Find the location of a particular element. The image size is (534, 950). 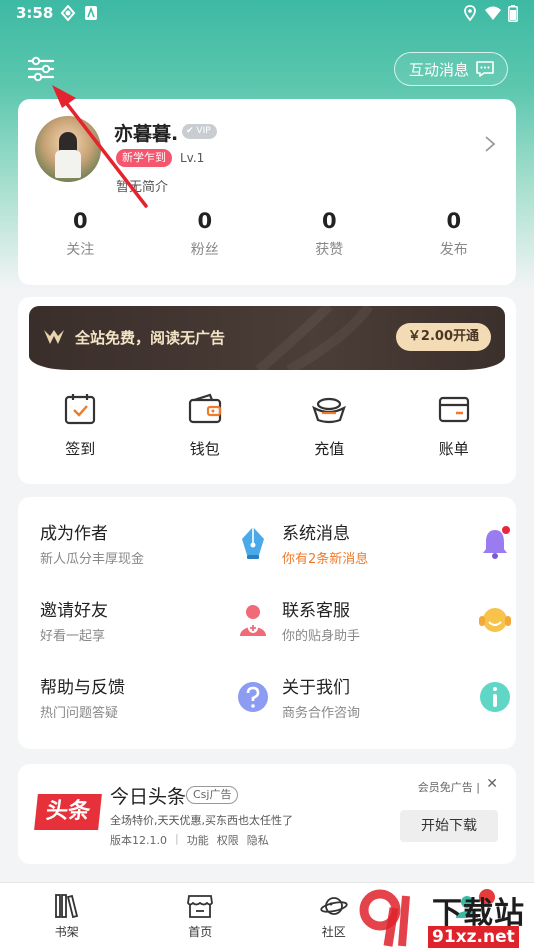

quick-action-wallet: 钱包 is located at coordinates (205, 425).